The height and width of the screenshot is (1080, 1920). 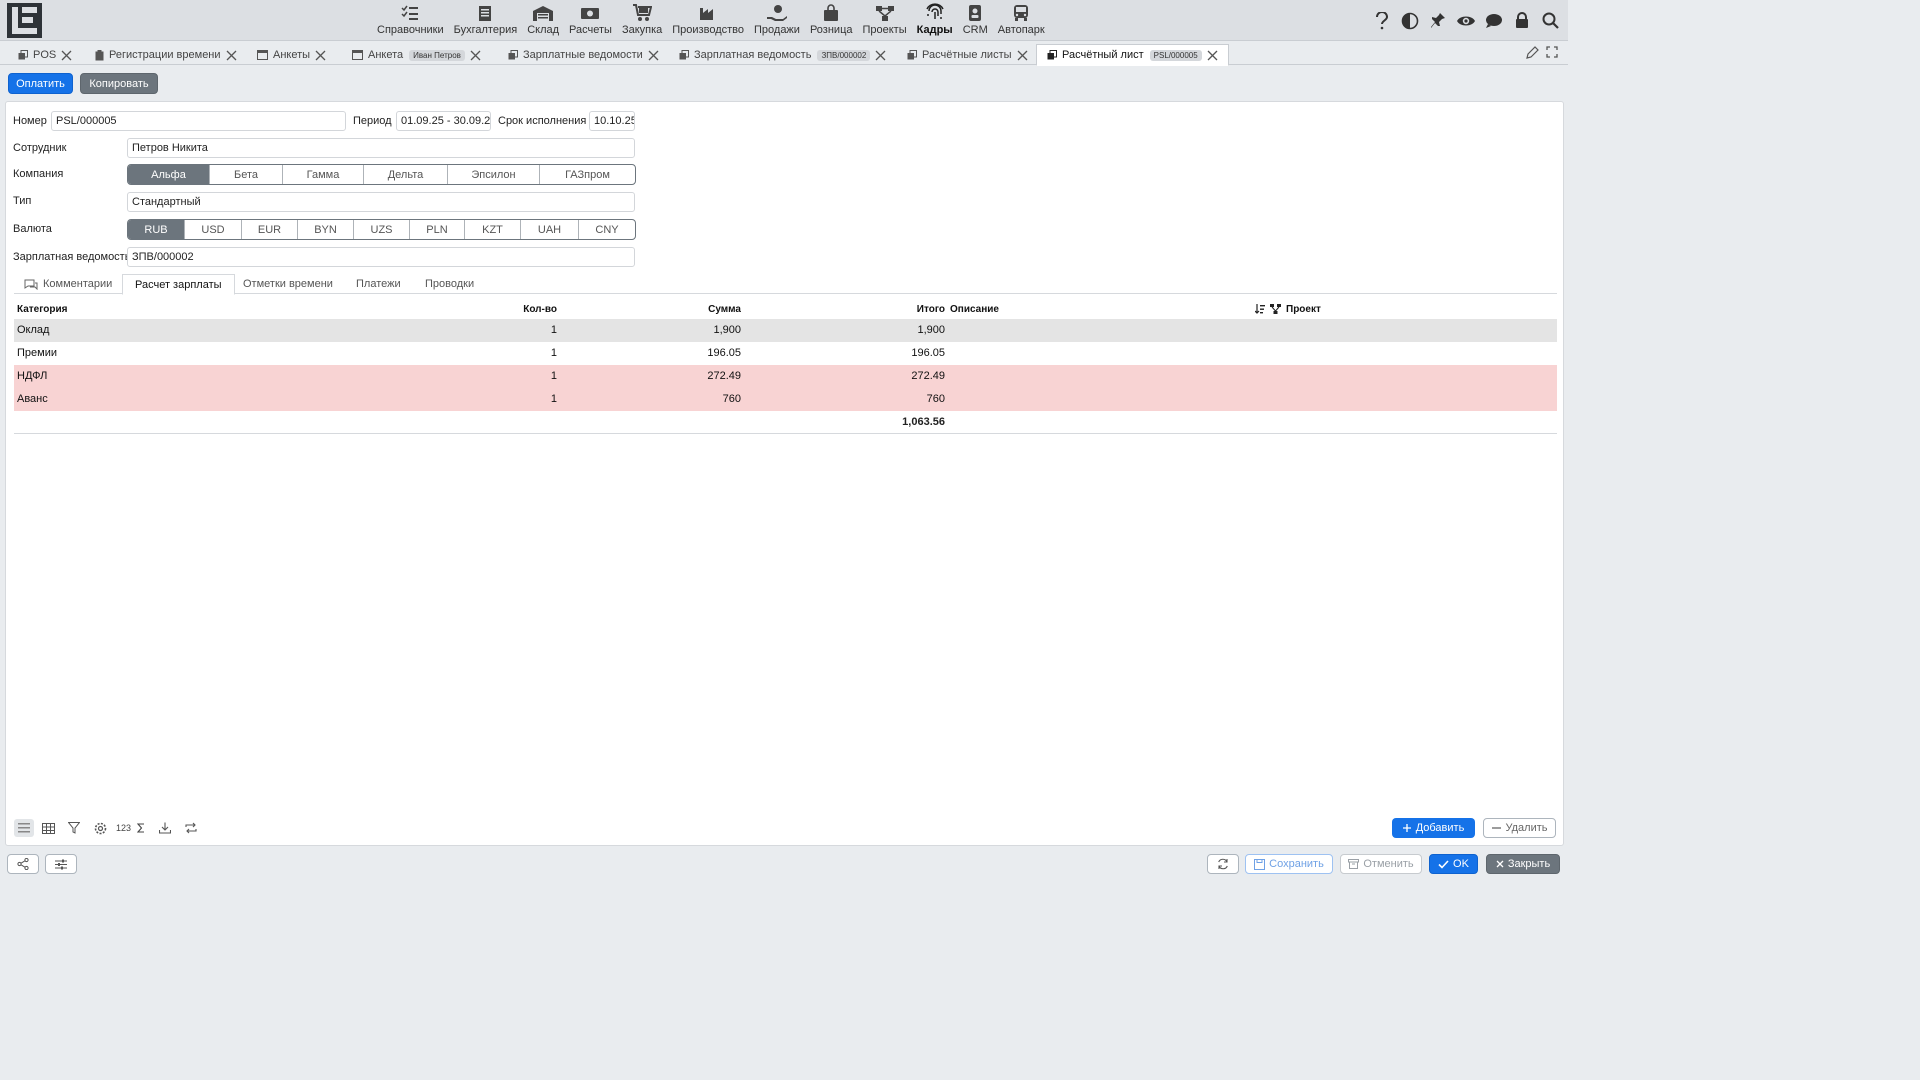 What do you see at coordinates (590, 20) in the screenshot?
I see `module-payments: Расчеты` at bounding box center [590, 20].